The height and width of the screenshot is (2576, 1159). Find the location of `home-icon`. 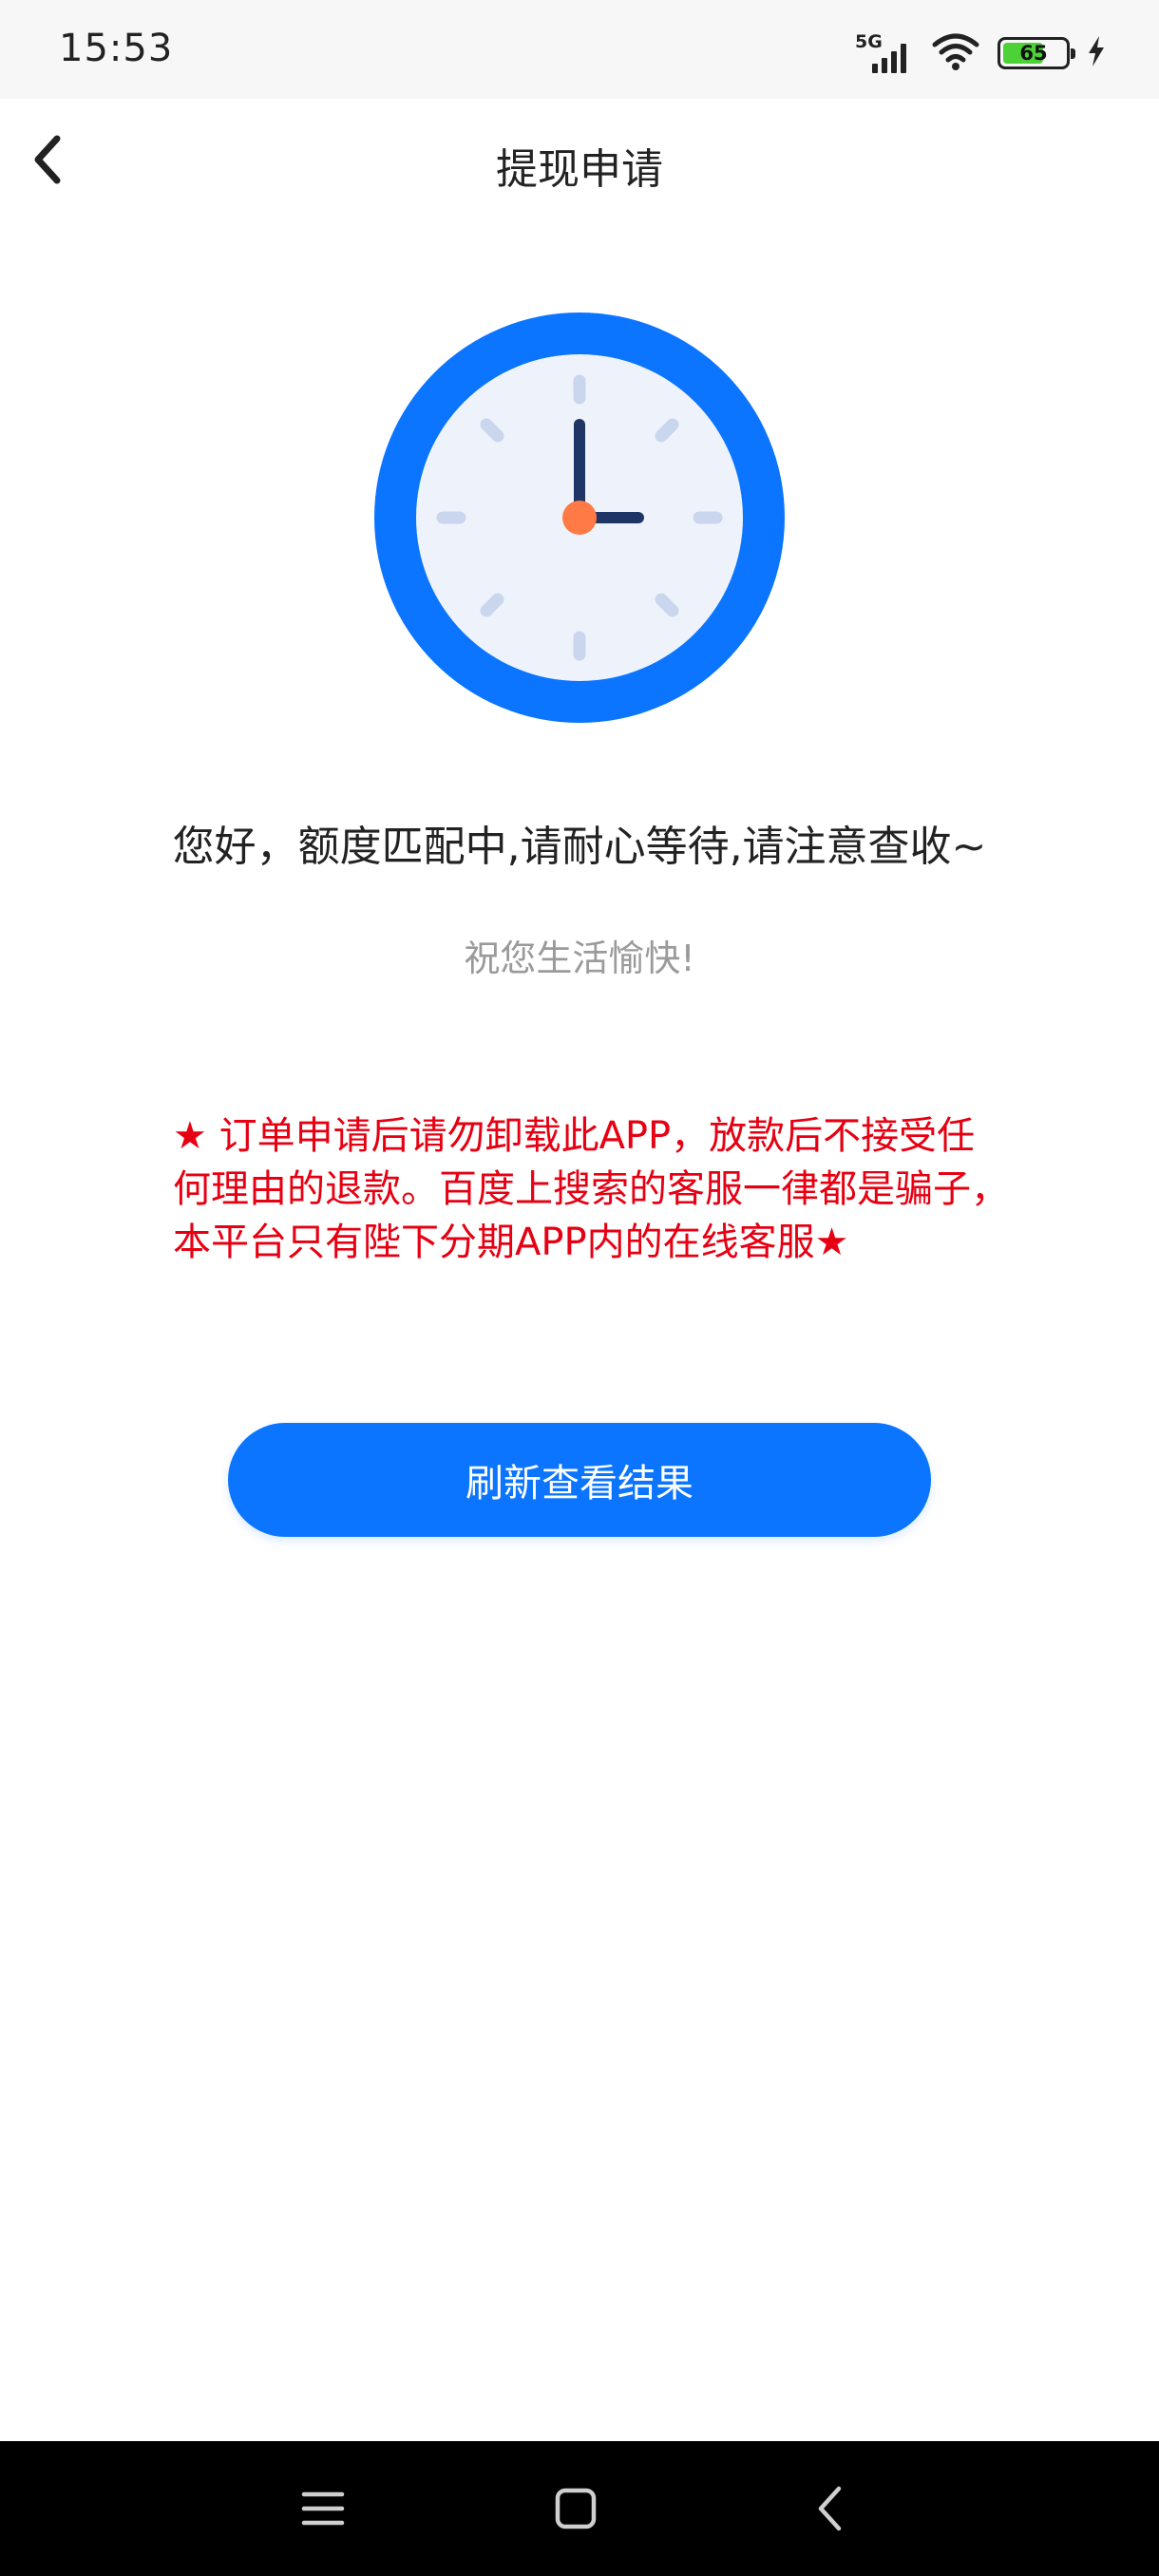

home-icon is located at coordinates (576, 2508).